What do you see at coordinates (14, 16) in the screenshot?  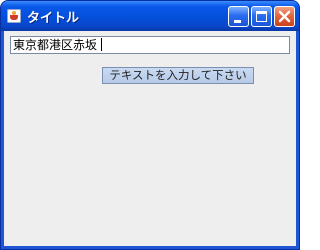 I see `java-app-icon` at bounding box center [14, 16].